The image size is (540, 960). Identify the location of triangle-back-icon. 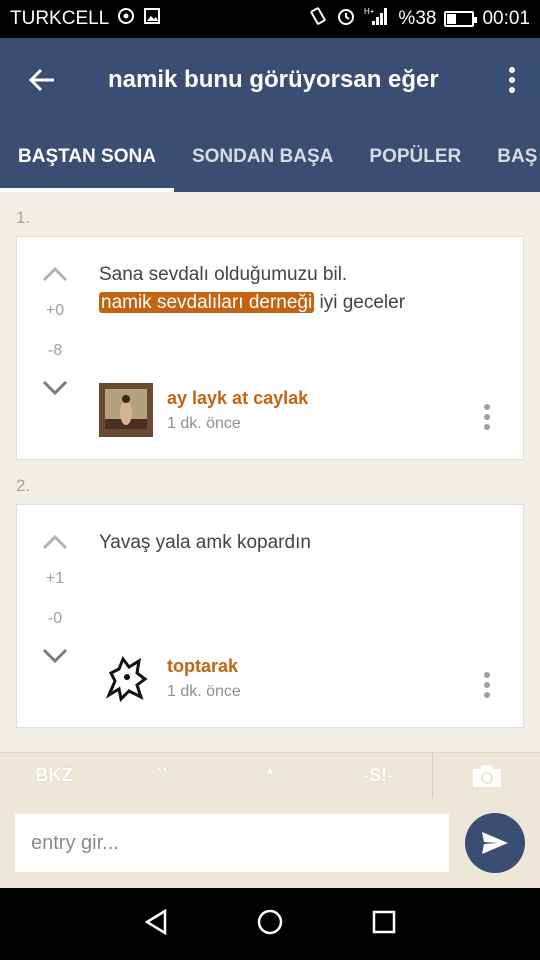
(155, 921).